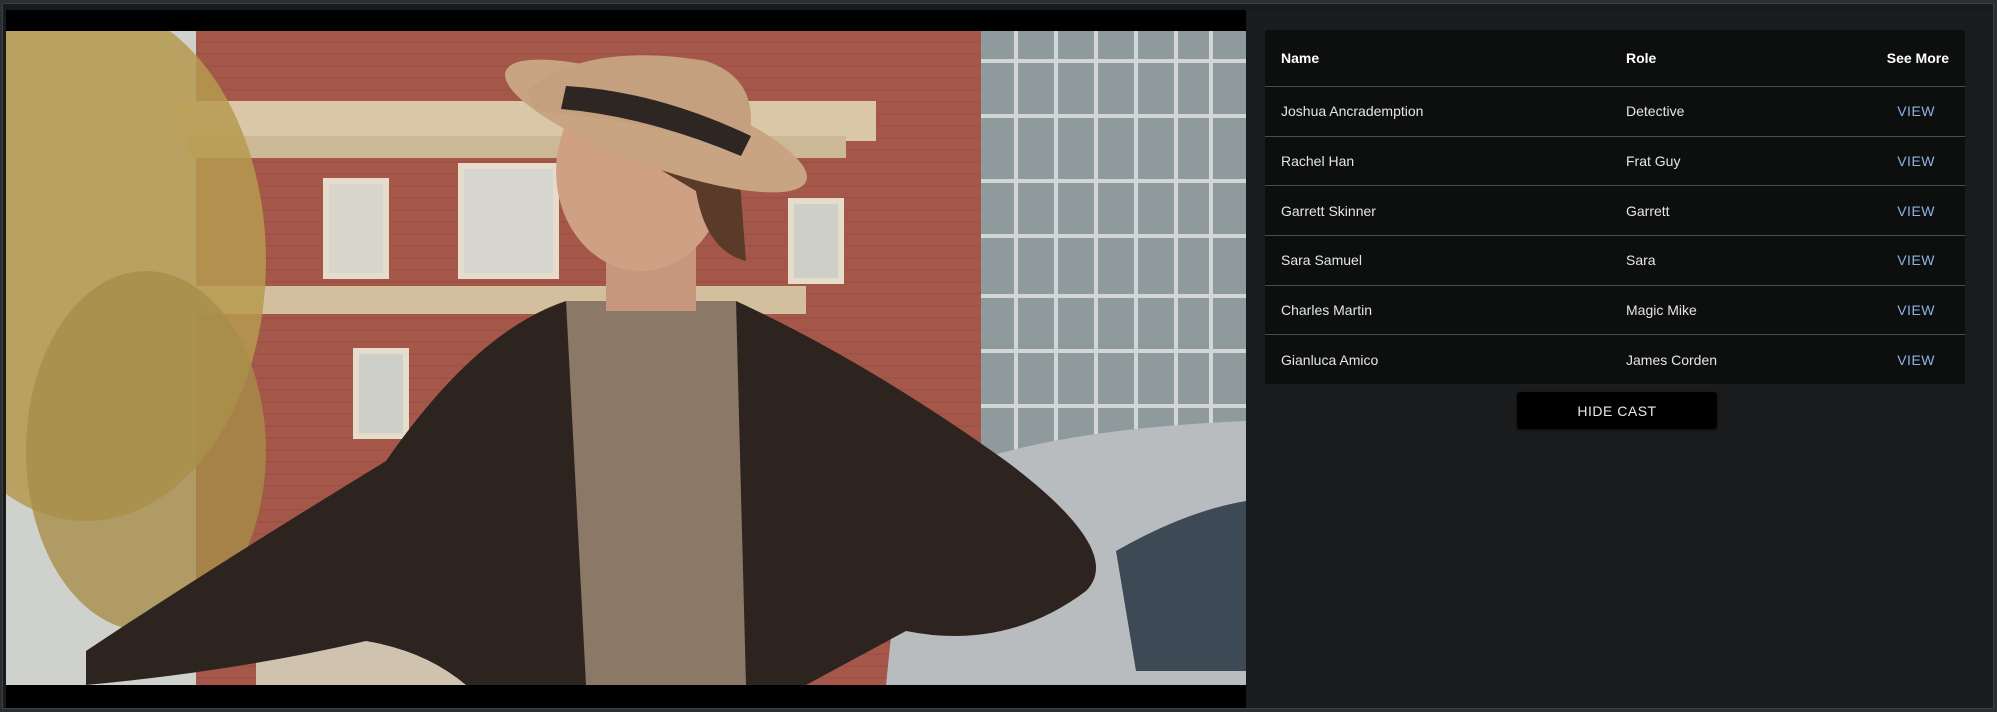 This screenshot has height=712, width=1997. Describe the element at coordinates (1617, 410) in the screenshot. I see `hide-cast-button: HIDE CAST` at that location.